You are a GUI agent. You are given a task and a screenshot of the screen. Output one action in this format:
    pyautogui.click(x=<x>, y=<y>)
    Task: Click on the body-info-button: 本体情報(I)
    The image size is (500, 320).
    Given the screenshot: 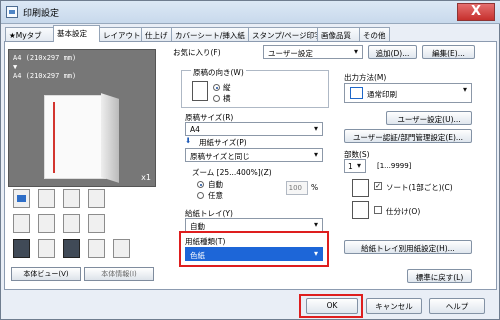 What is the action you would take?
    pyautogui.click(x=119, y=274)
    